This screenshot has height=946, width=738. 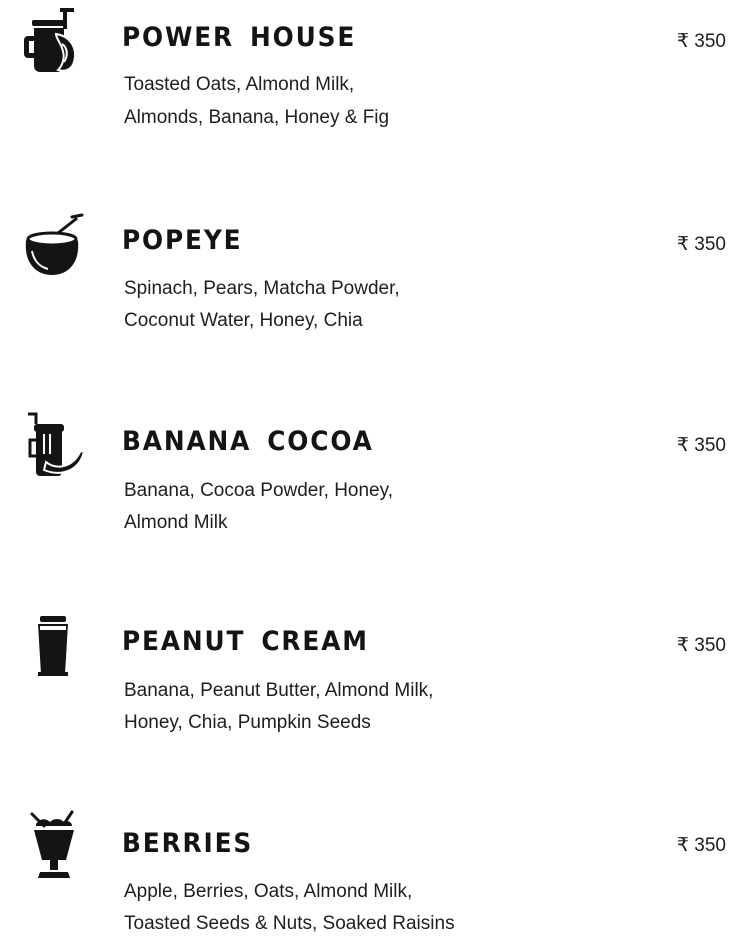 I want to click on item-name: PEANUT CREAM, so click(x=245, y=641).